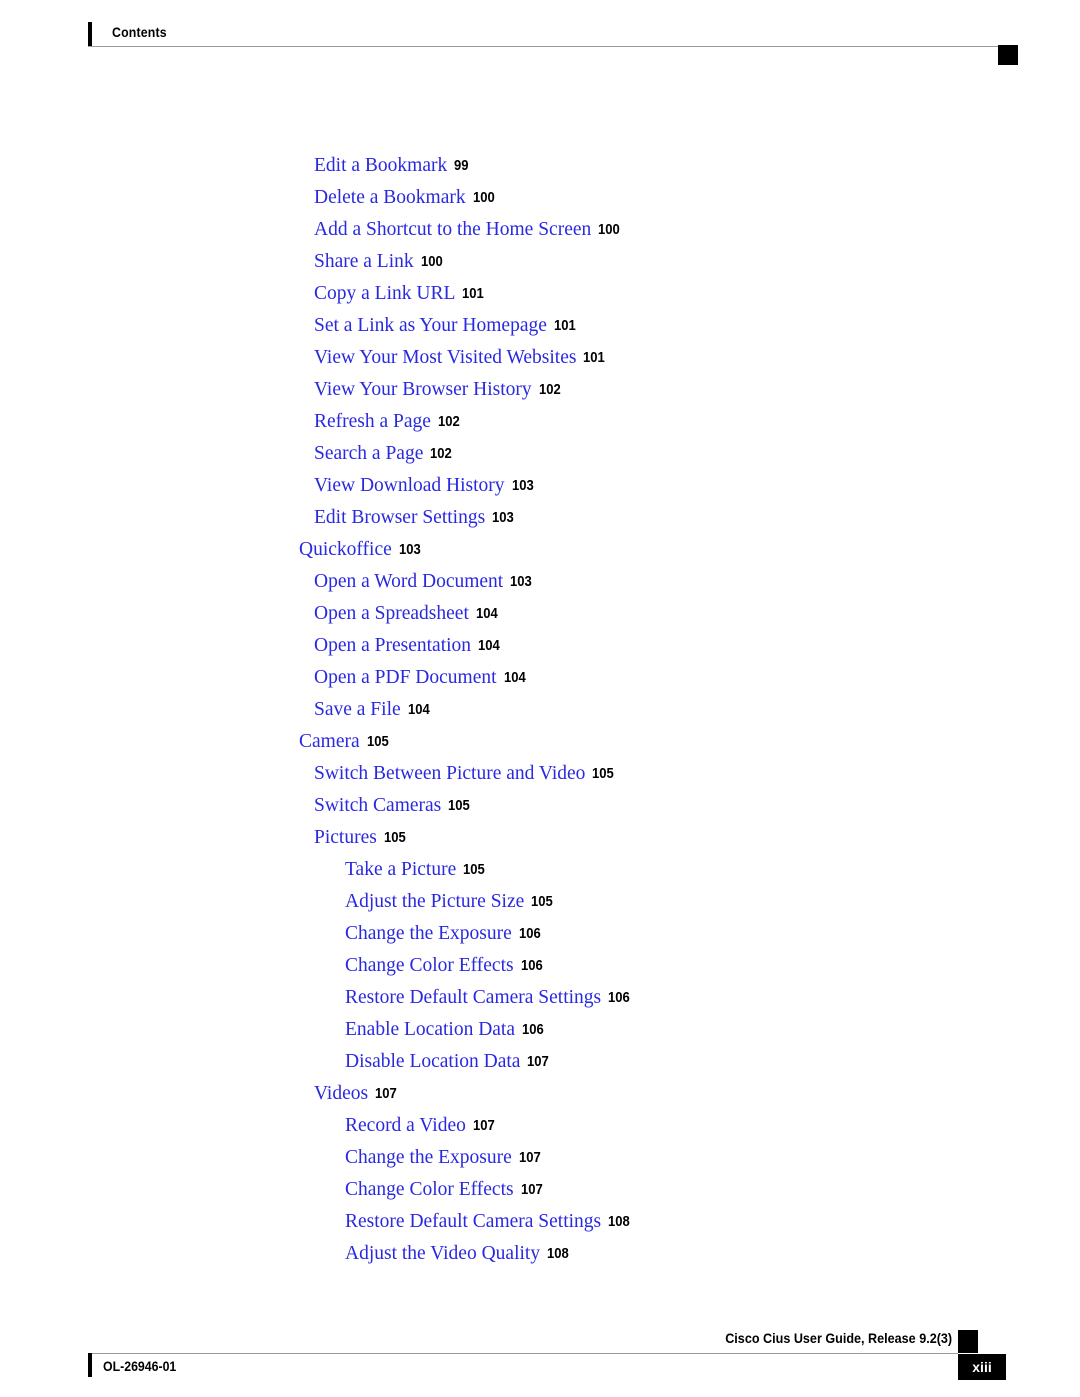 This screenshot has height=1397, width=1080. Describe the element at coordinates (434, 901) in the screenshot. I see `toc-entry-title: Adjust the Picture Size` at that location.